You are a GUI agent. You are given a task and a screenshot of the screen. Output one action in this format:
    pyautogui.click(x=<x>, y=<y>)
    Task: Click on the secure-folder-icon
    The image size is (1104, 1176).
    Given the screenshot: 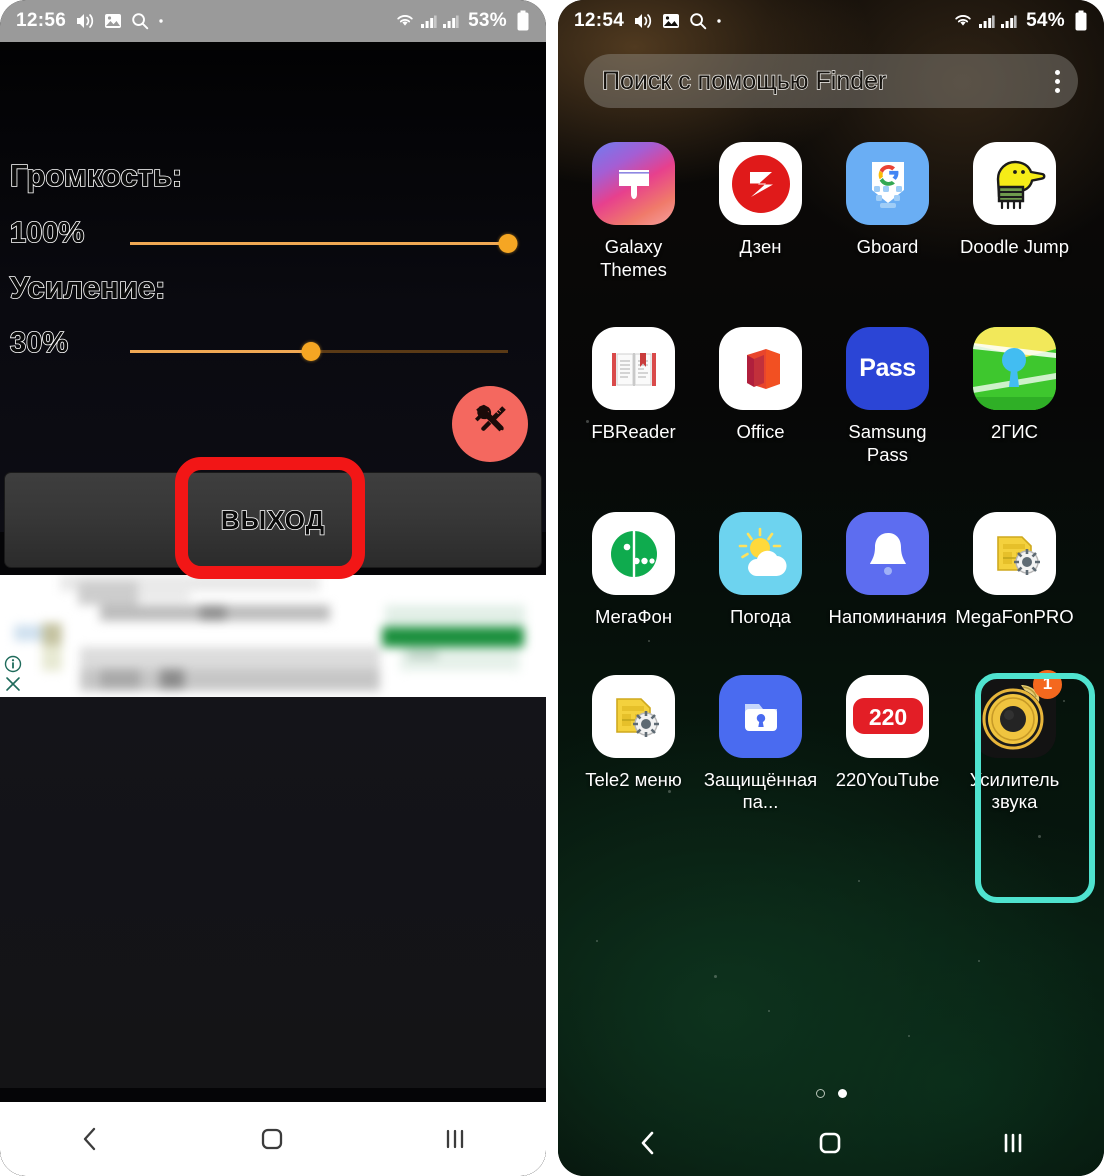 What is the action you would take?
    pyautogui.click(x=760, y=716)
    